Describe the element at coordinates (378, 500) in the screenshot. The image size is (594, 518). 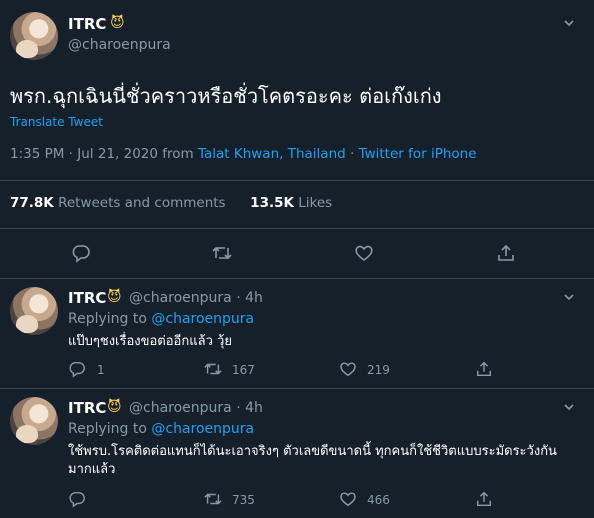
I see `like-count: 466` at that location.